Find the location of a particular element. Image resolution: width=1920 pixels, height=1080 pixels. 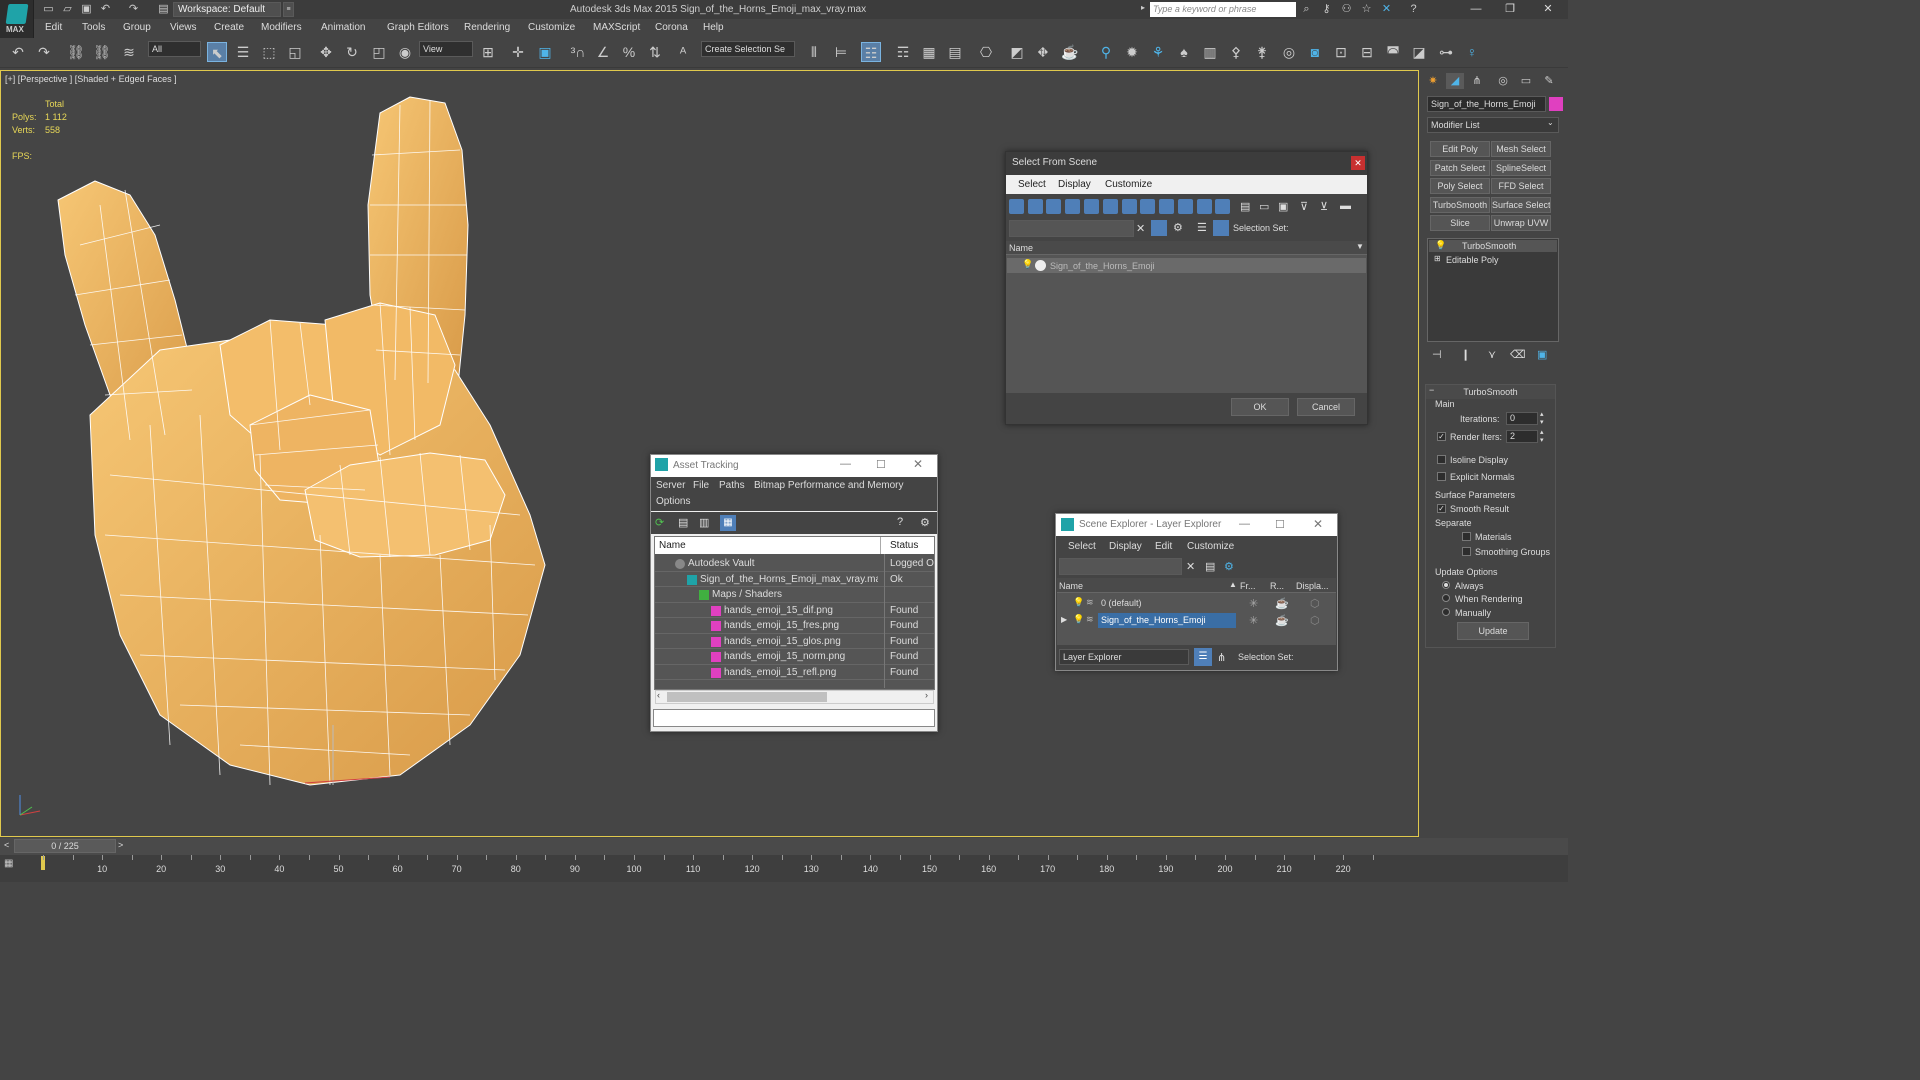

at-scroll-left-icon: ‹ is located at coordinates (658, 695).